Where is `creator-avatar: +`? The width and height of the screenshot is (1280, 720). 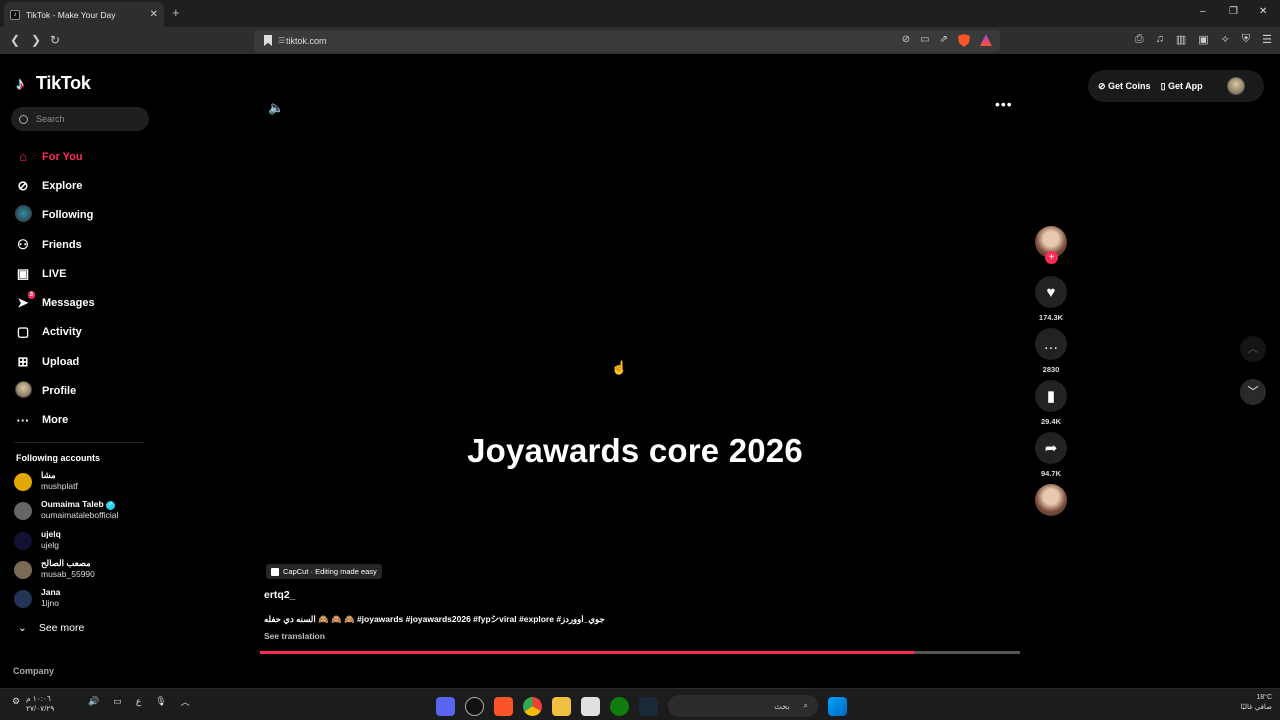 creator-avatar: + is located at coordinates (1051, 245).